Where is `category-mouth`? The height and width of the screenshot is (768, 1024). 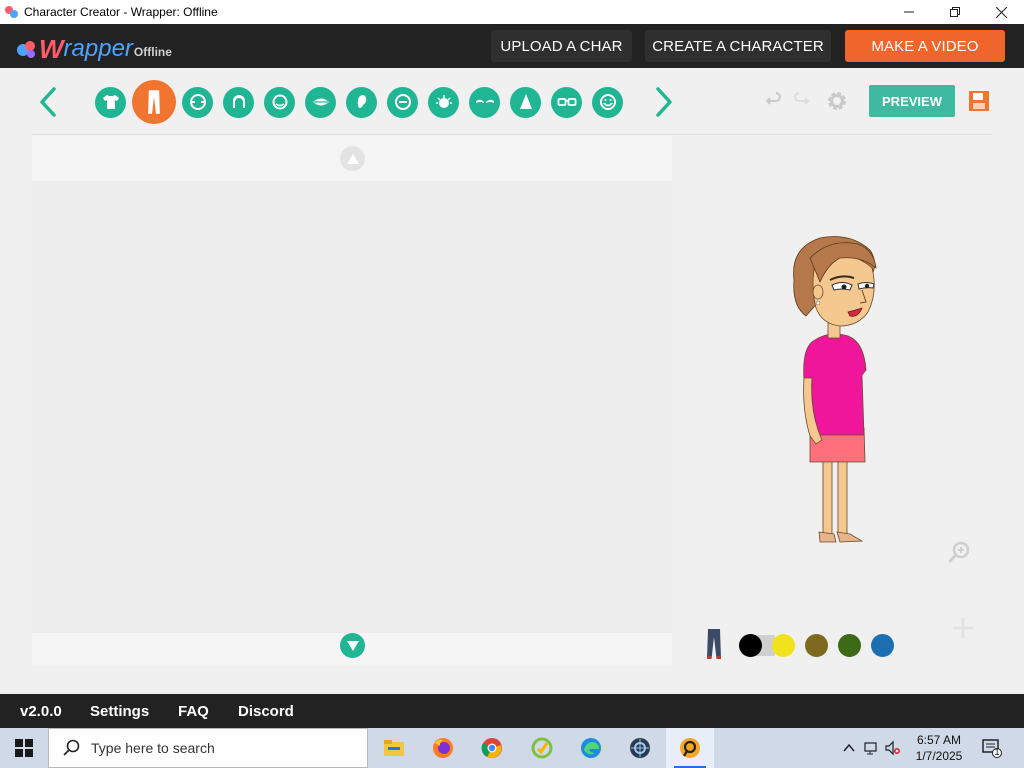
category-mouth is located at coordinates (320, 102).